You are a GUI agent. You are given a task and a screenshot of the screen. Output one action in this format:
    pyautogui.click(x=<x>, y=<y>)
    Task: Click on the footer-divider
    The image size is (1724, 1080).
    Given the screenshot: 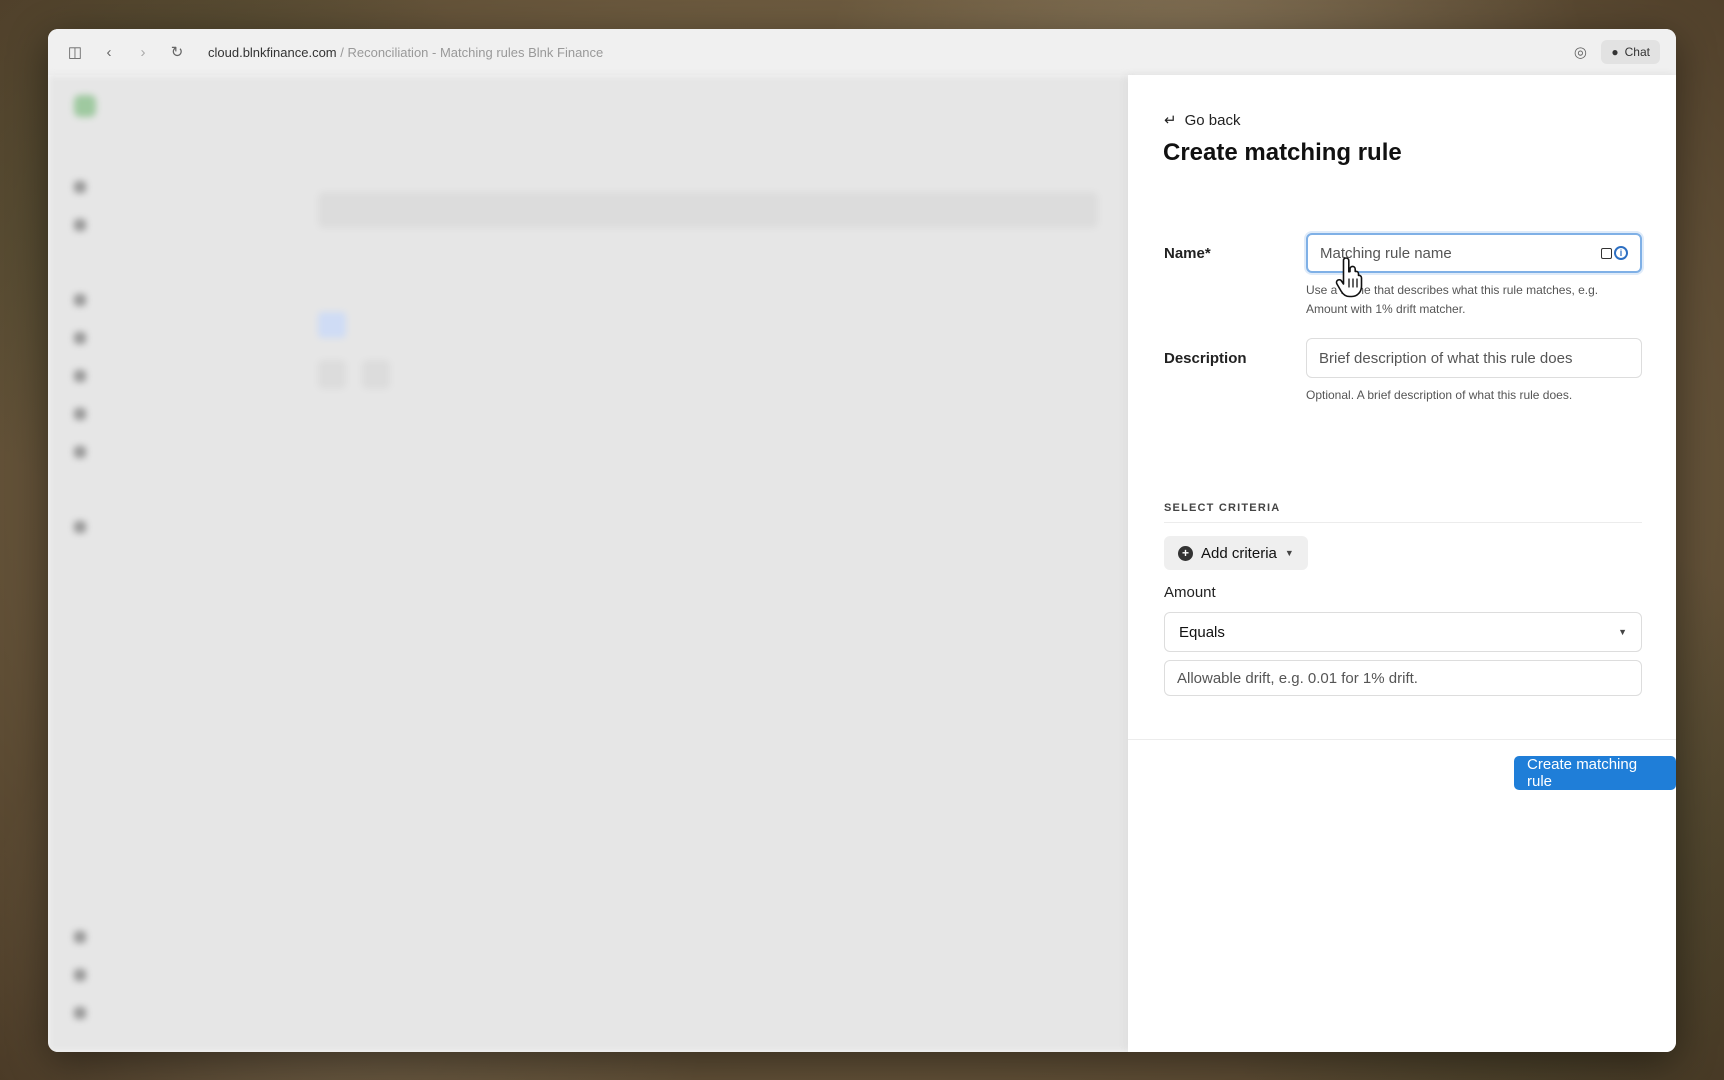 What is the action you would take?
    pyautogui.click(x=1402, y=739)
    